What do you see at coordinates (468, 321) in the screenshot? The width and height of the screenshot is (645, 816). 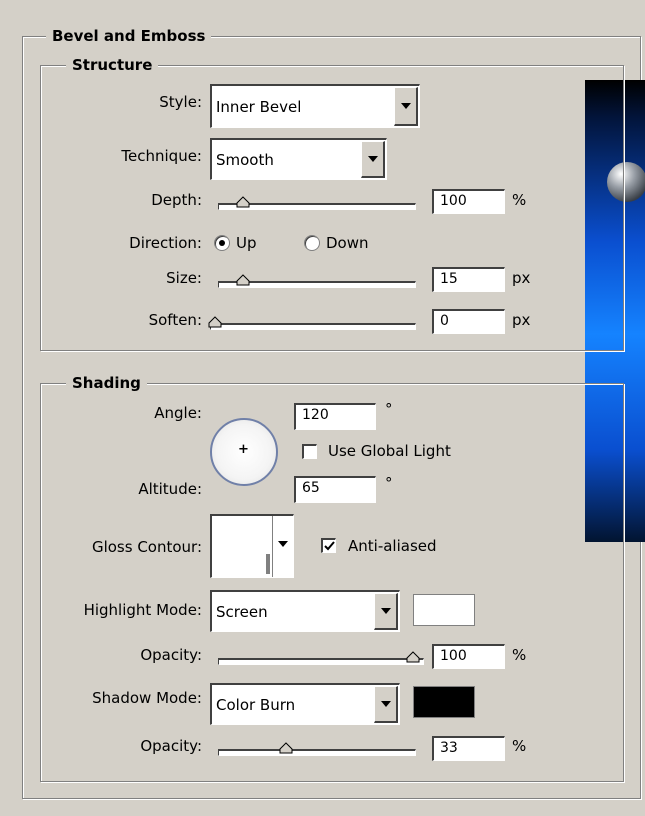 I see `soften-input: 0` at bounding box center [468, 321].